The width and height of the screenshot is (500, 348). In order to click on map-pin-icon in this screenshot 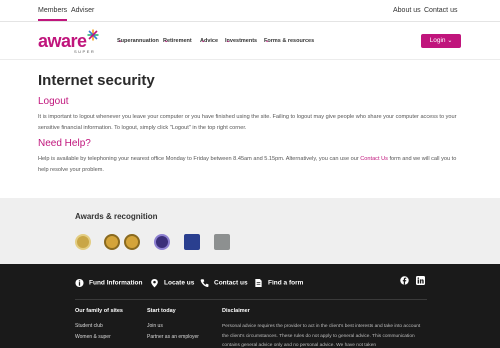, I will do `click(154, 283)`.